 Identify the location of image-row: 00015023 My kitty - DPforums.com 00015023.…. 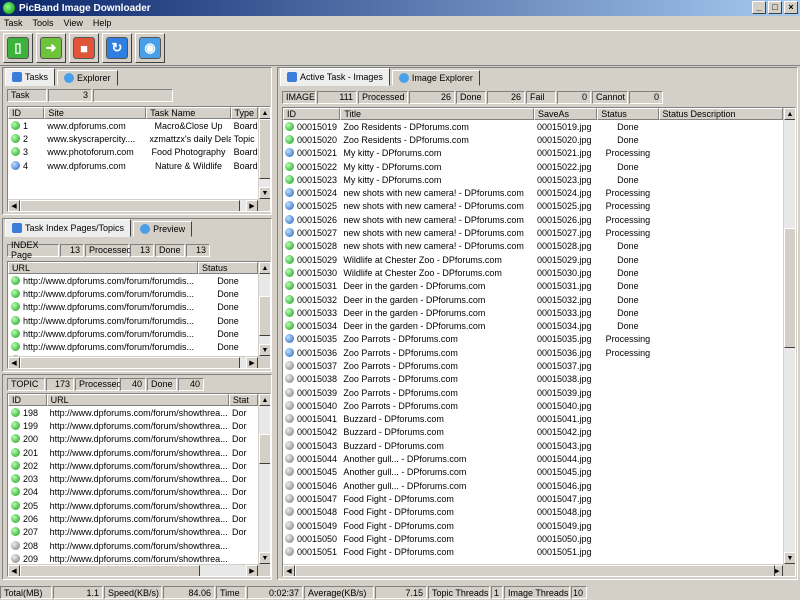
(533, 179).